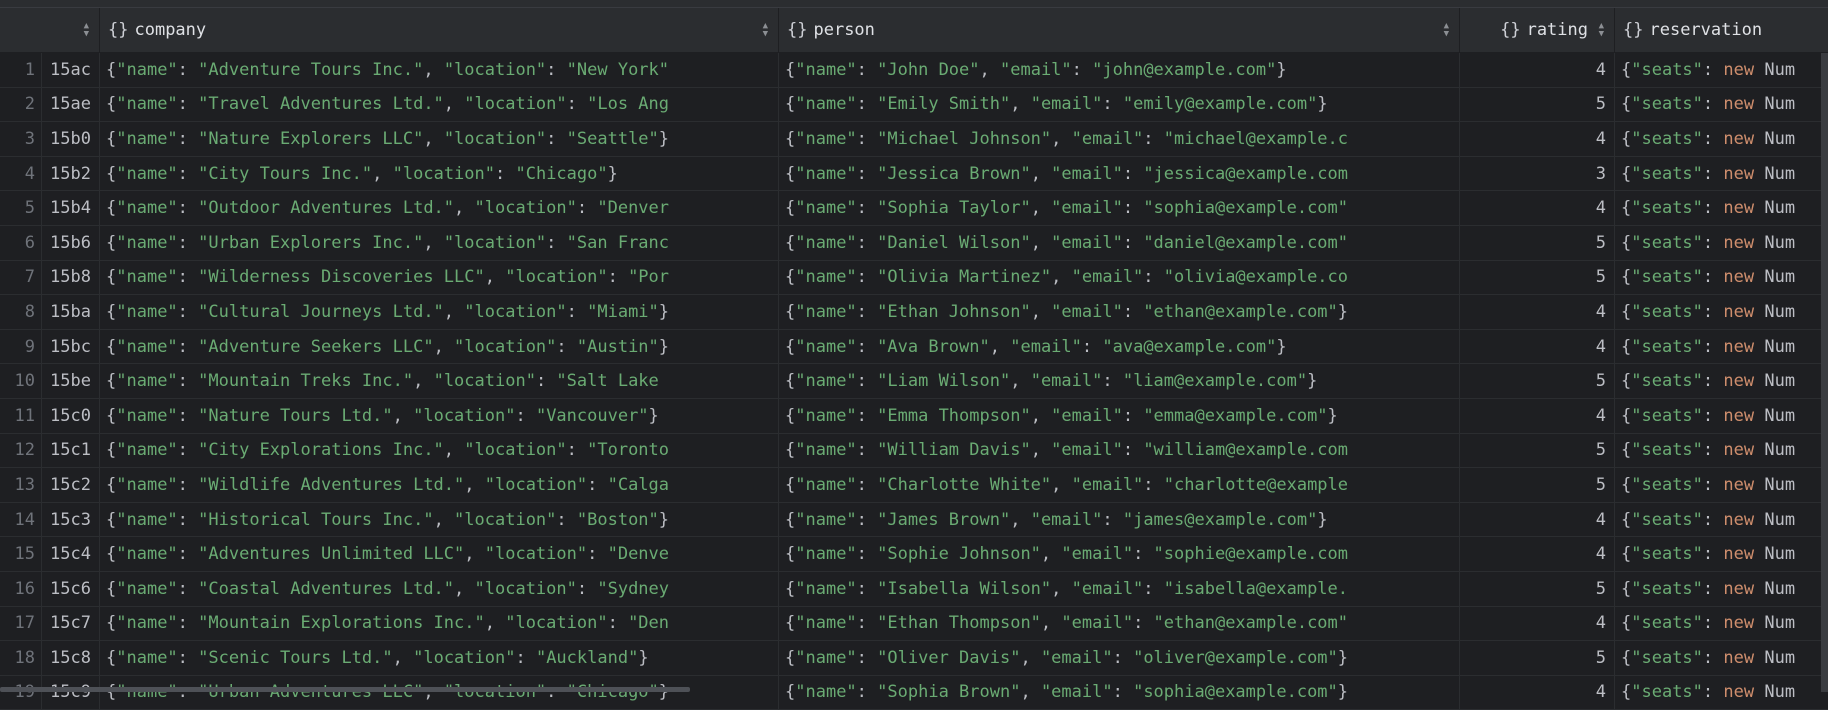 The width and height of the screenshot is (1828, 710). I want to click on row-number: 18, so click(21, 658).